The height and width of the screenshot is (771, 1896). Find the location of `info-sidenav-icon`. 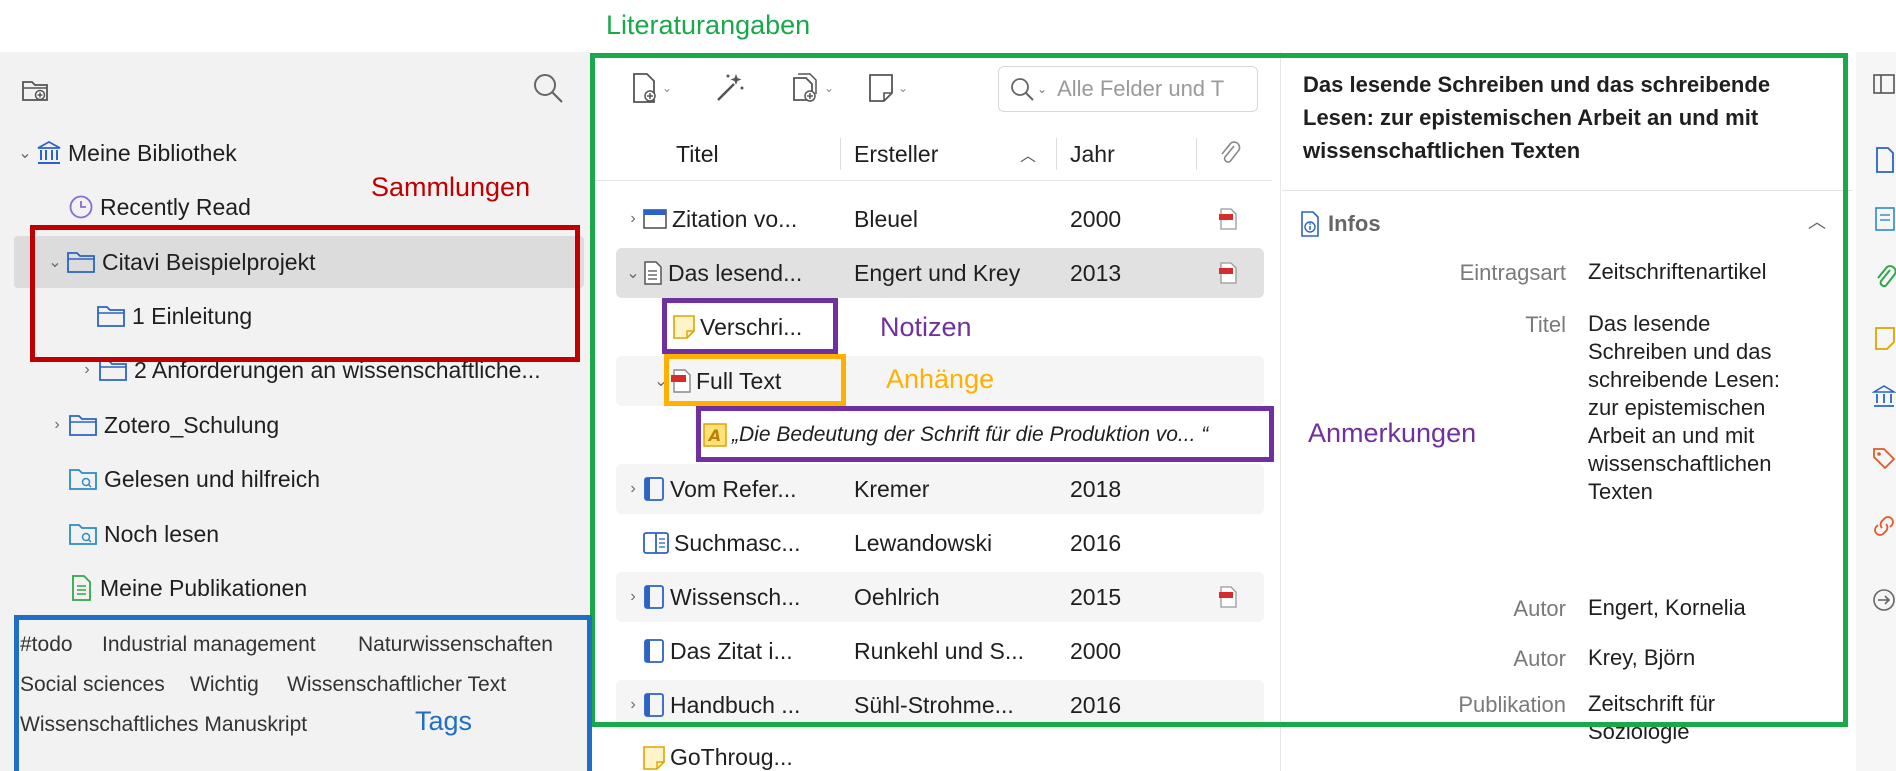

info-sidenav-icon is located at coordinates (1885, 160).